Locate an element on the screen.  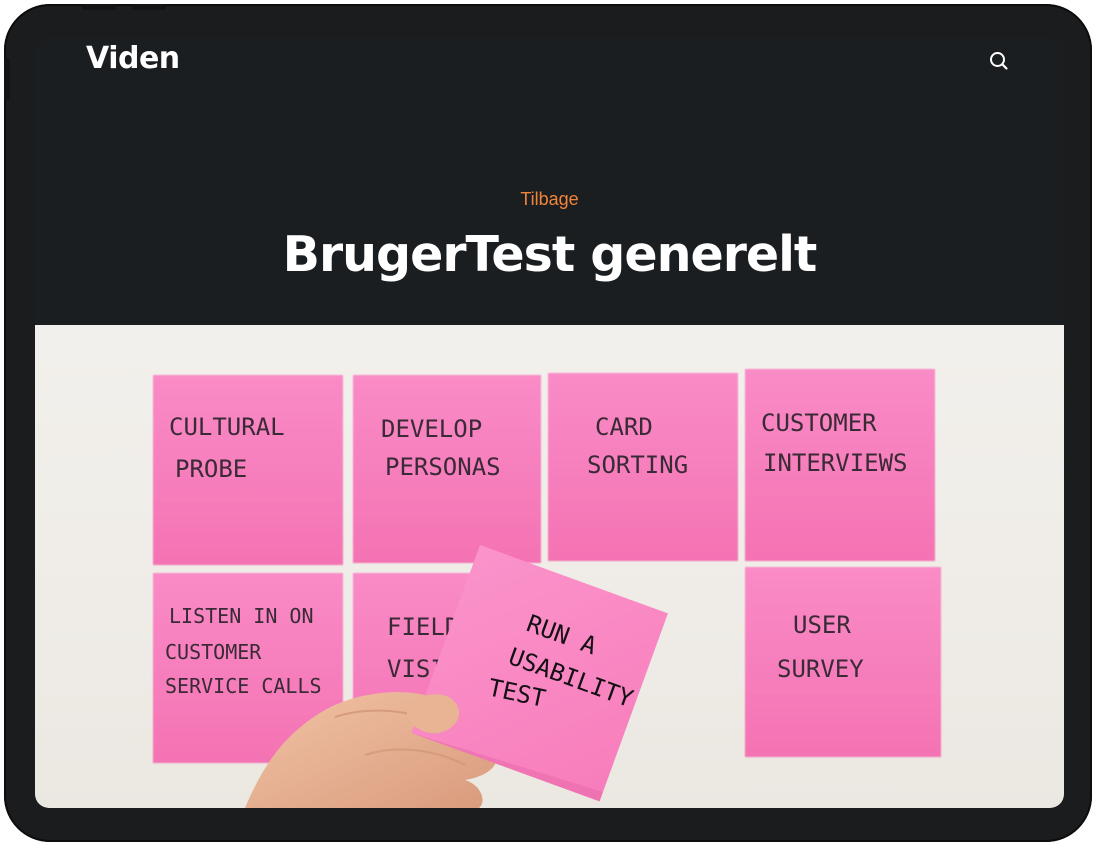
search-icon is located at coordinates (999, 61).